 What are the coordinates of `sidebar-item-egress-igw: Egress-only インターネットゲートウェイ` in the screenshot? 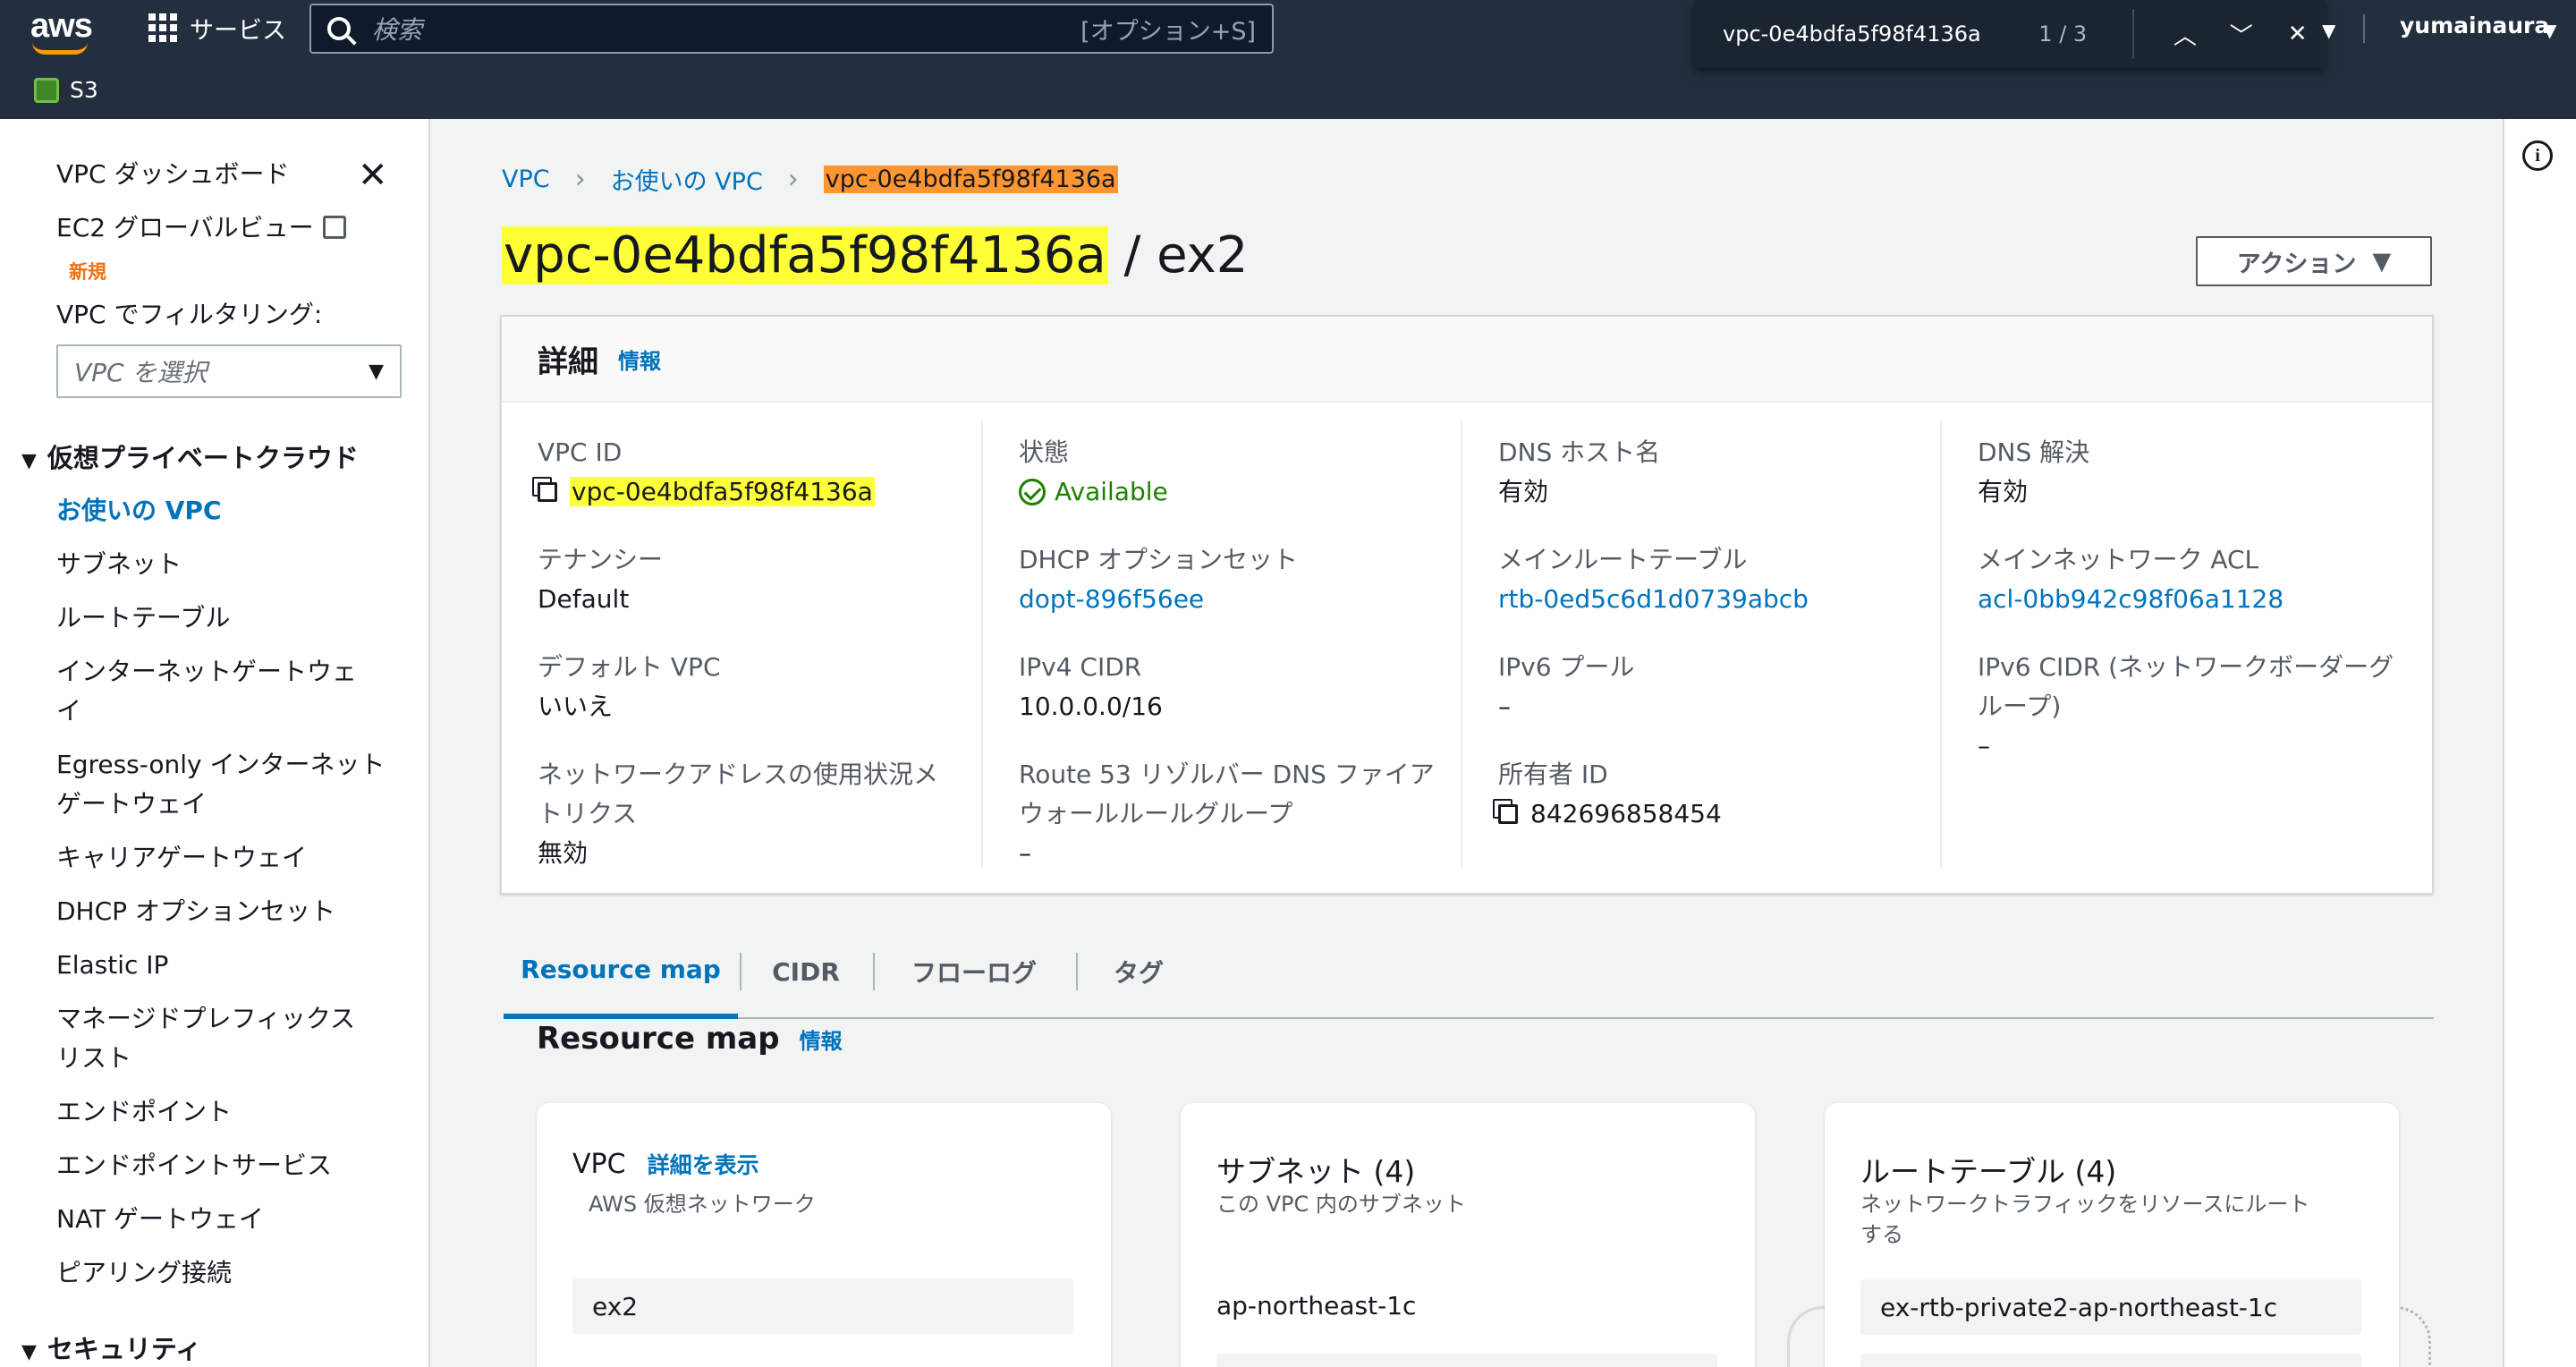 It's located at (221, 784).